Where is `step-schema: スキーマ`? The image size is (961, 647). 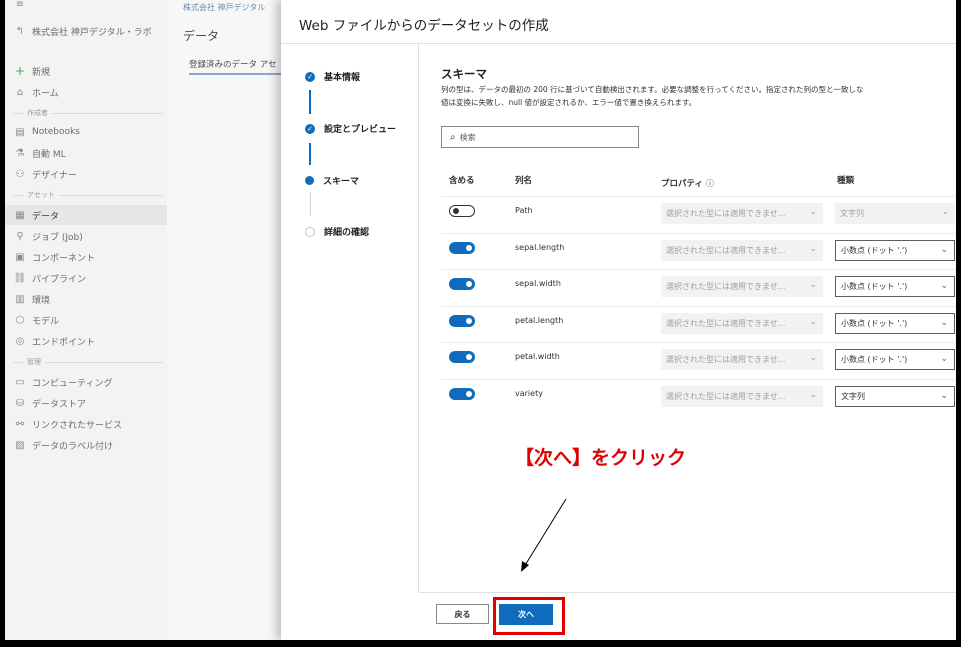
step-schema: スキーマ is located at coordinates (332, 180).